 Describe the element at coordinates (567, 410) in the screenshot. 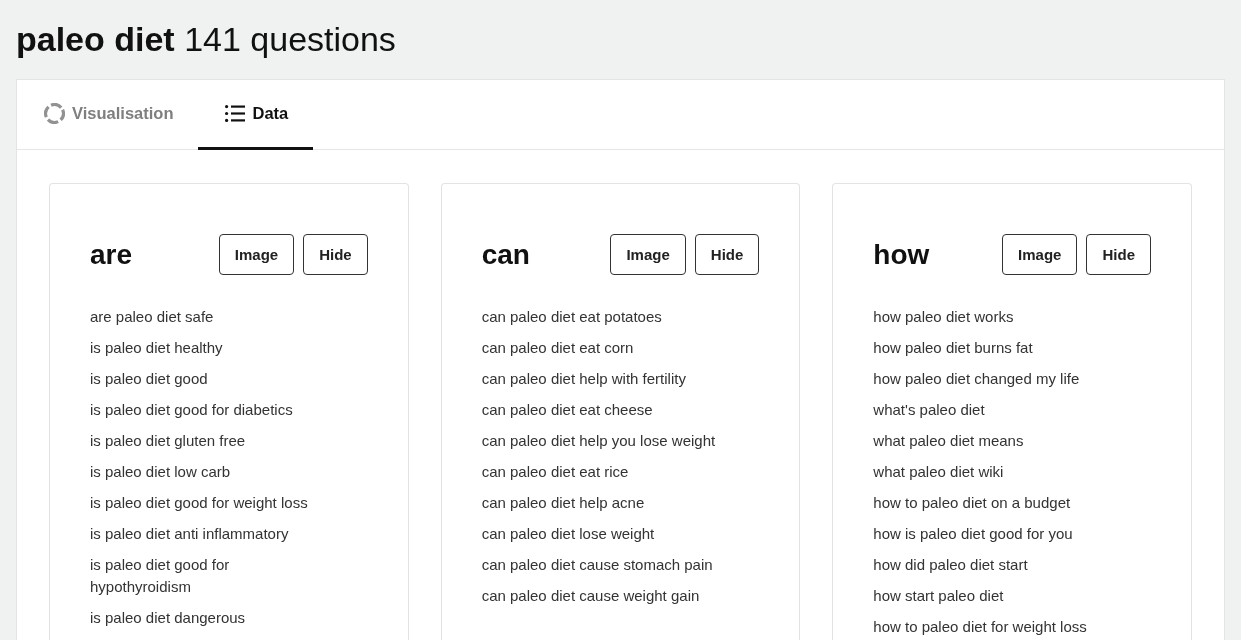

I see `question-item: can paleo diet eat cheese` at that location.